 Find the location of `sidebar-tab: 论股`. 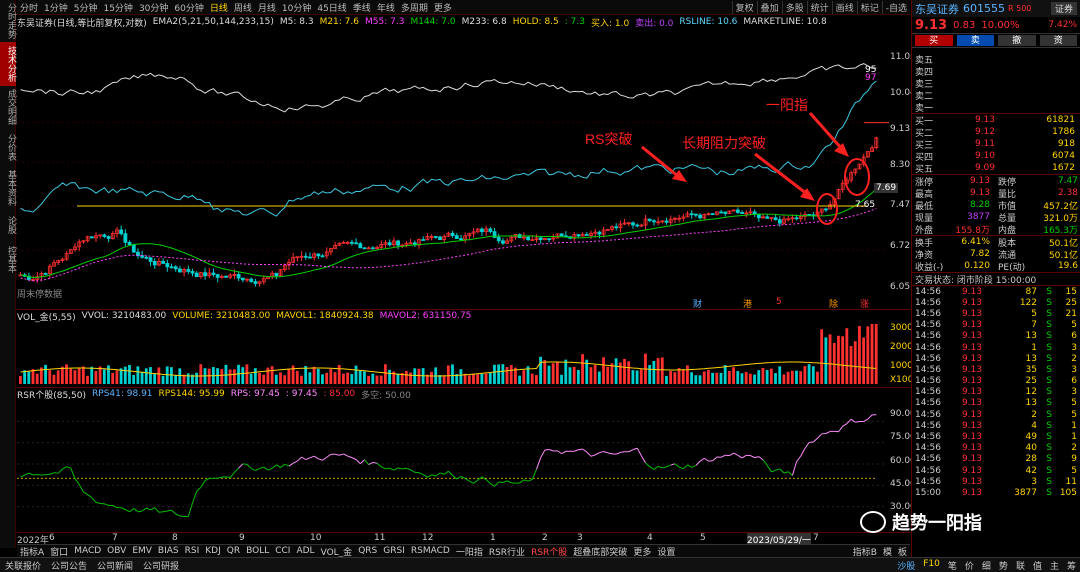

sidebar-tab: 论股 is located at coordinates (8, 225).